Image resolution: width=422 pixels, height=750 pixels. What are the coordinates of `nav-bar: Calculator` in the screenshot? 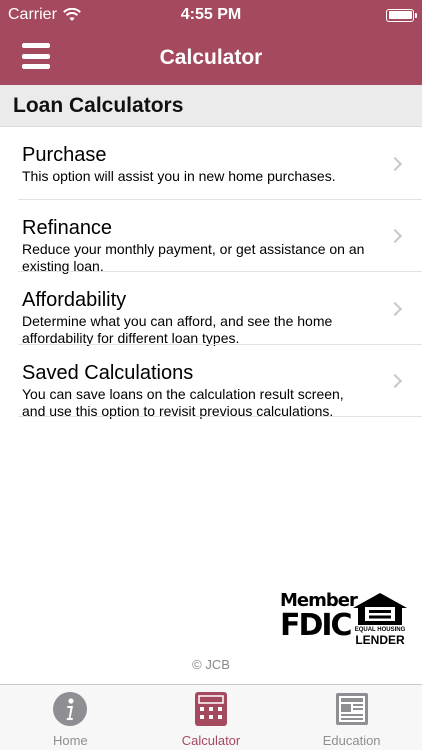 It's located at (211, 57).